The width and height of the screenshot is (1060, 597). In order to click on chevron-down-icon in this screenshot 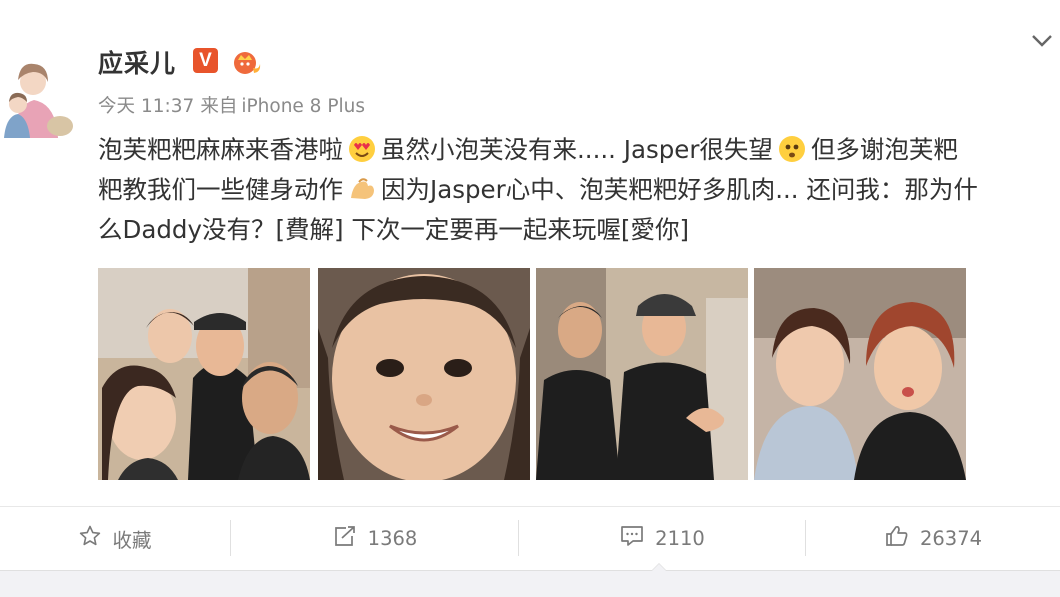, I will do `click(1042, 40)`.